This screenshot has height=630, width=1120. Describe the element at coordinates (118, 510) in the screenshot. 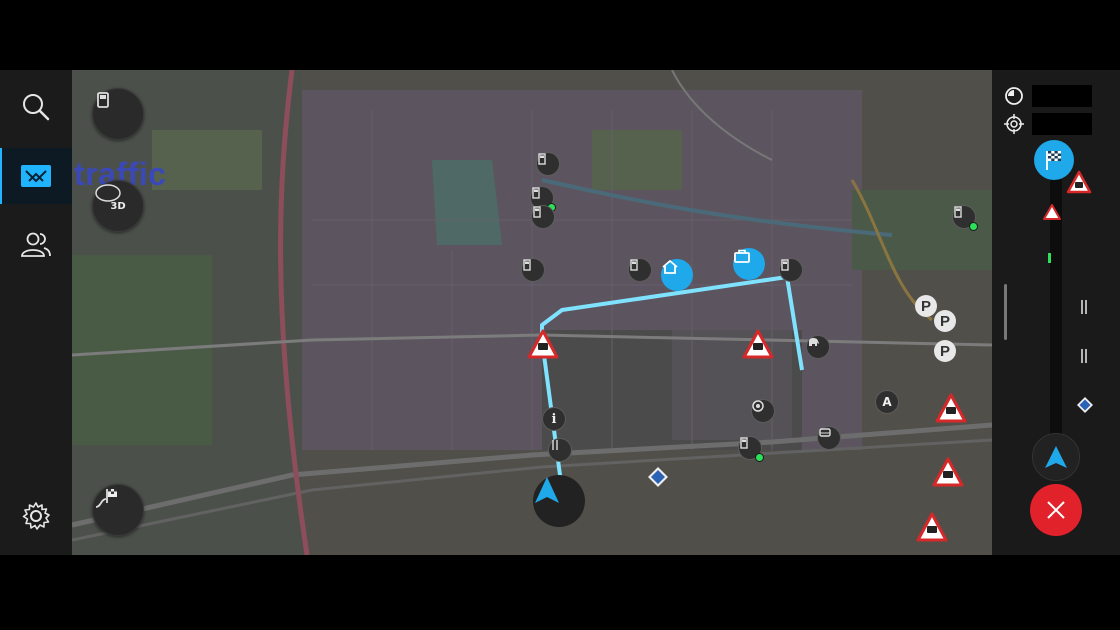

I see `route-plan-button` at that location.